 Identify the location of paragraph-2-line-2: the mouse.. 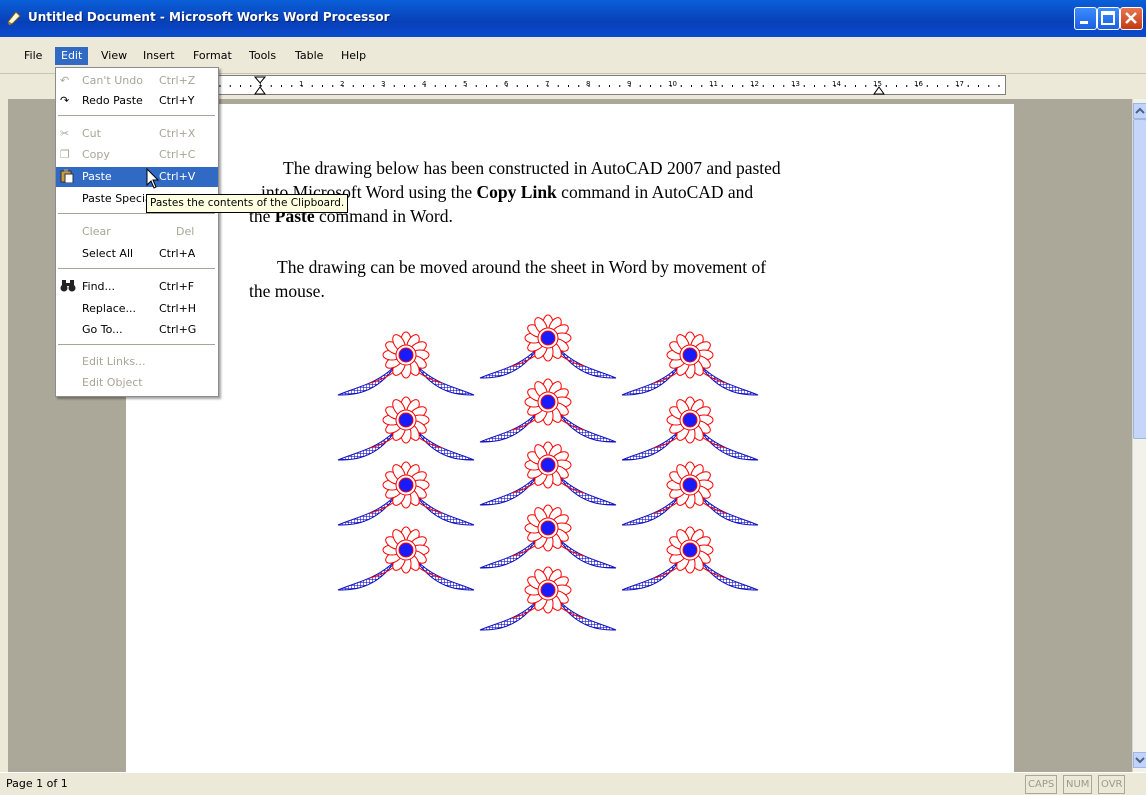
(287, 291).